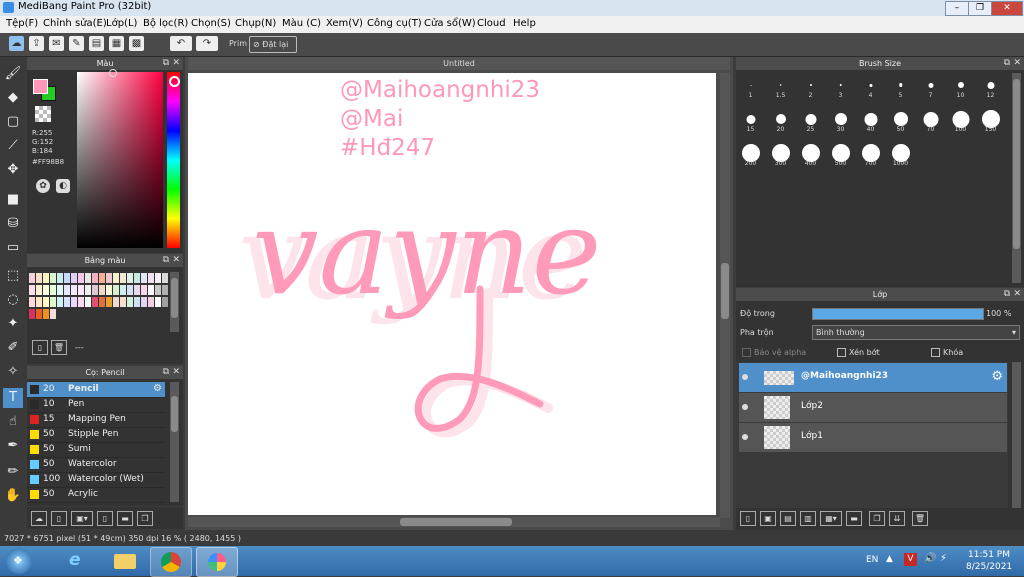 Image resolution: width=1024 pixels, height=577 pixels. Describe the element at coordinates (13, 74) in the screenshot. I see `brush-tool-icon: 🖌` at that location.